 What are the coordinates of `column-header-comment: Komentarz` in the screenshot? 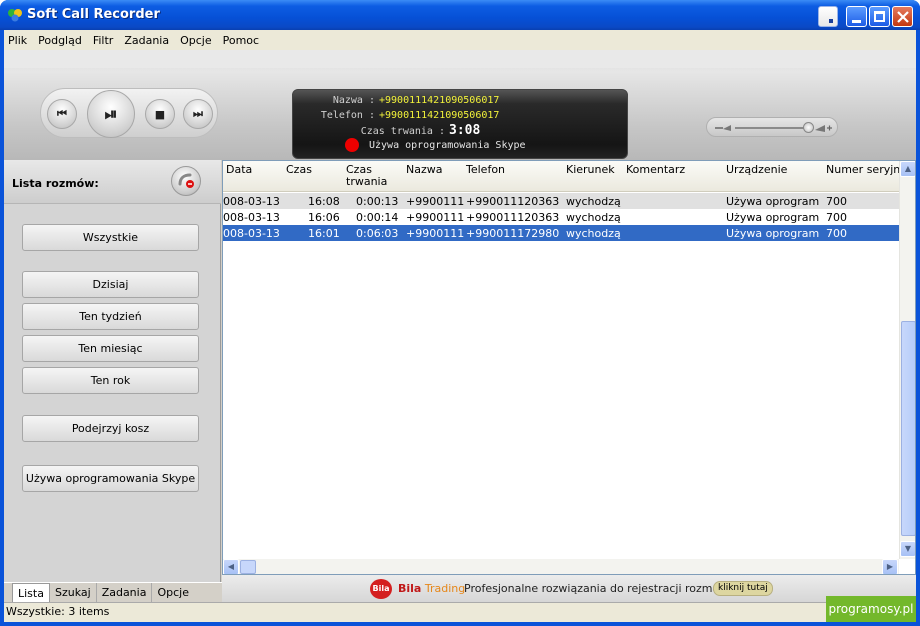 It's located at (655, 170).